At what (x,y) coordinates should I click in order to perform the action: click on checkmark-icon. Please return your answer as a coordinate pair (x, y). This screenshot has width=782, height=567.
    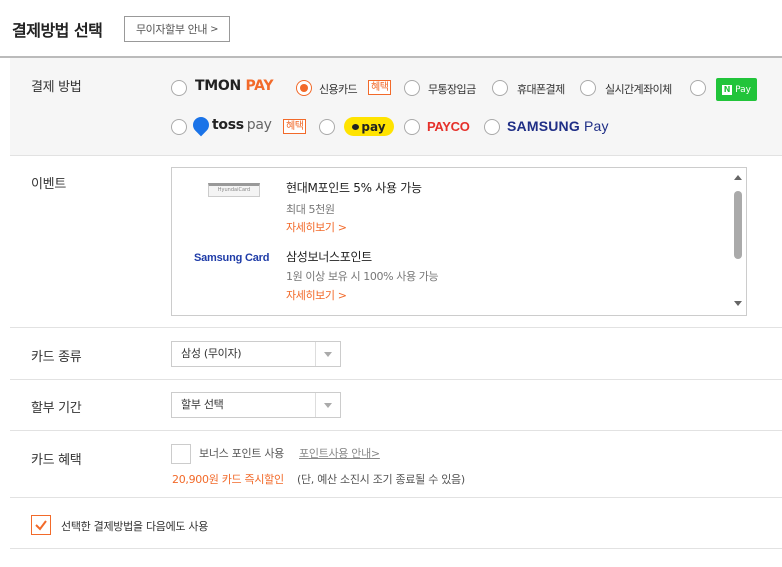
    Looking at the image, I should click on (41, 525).